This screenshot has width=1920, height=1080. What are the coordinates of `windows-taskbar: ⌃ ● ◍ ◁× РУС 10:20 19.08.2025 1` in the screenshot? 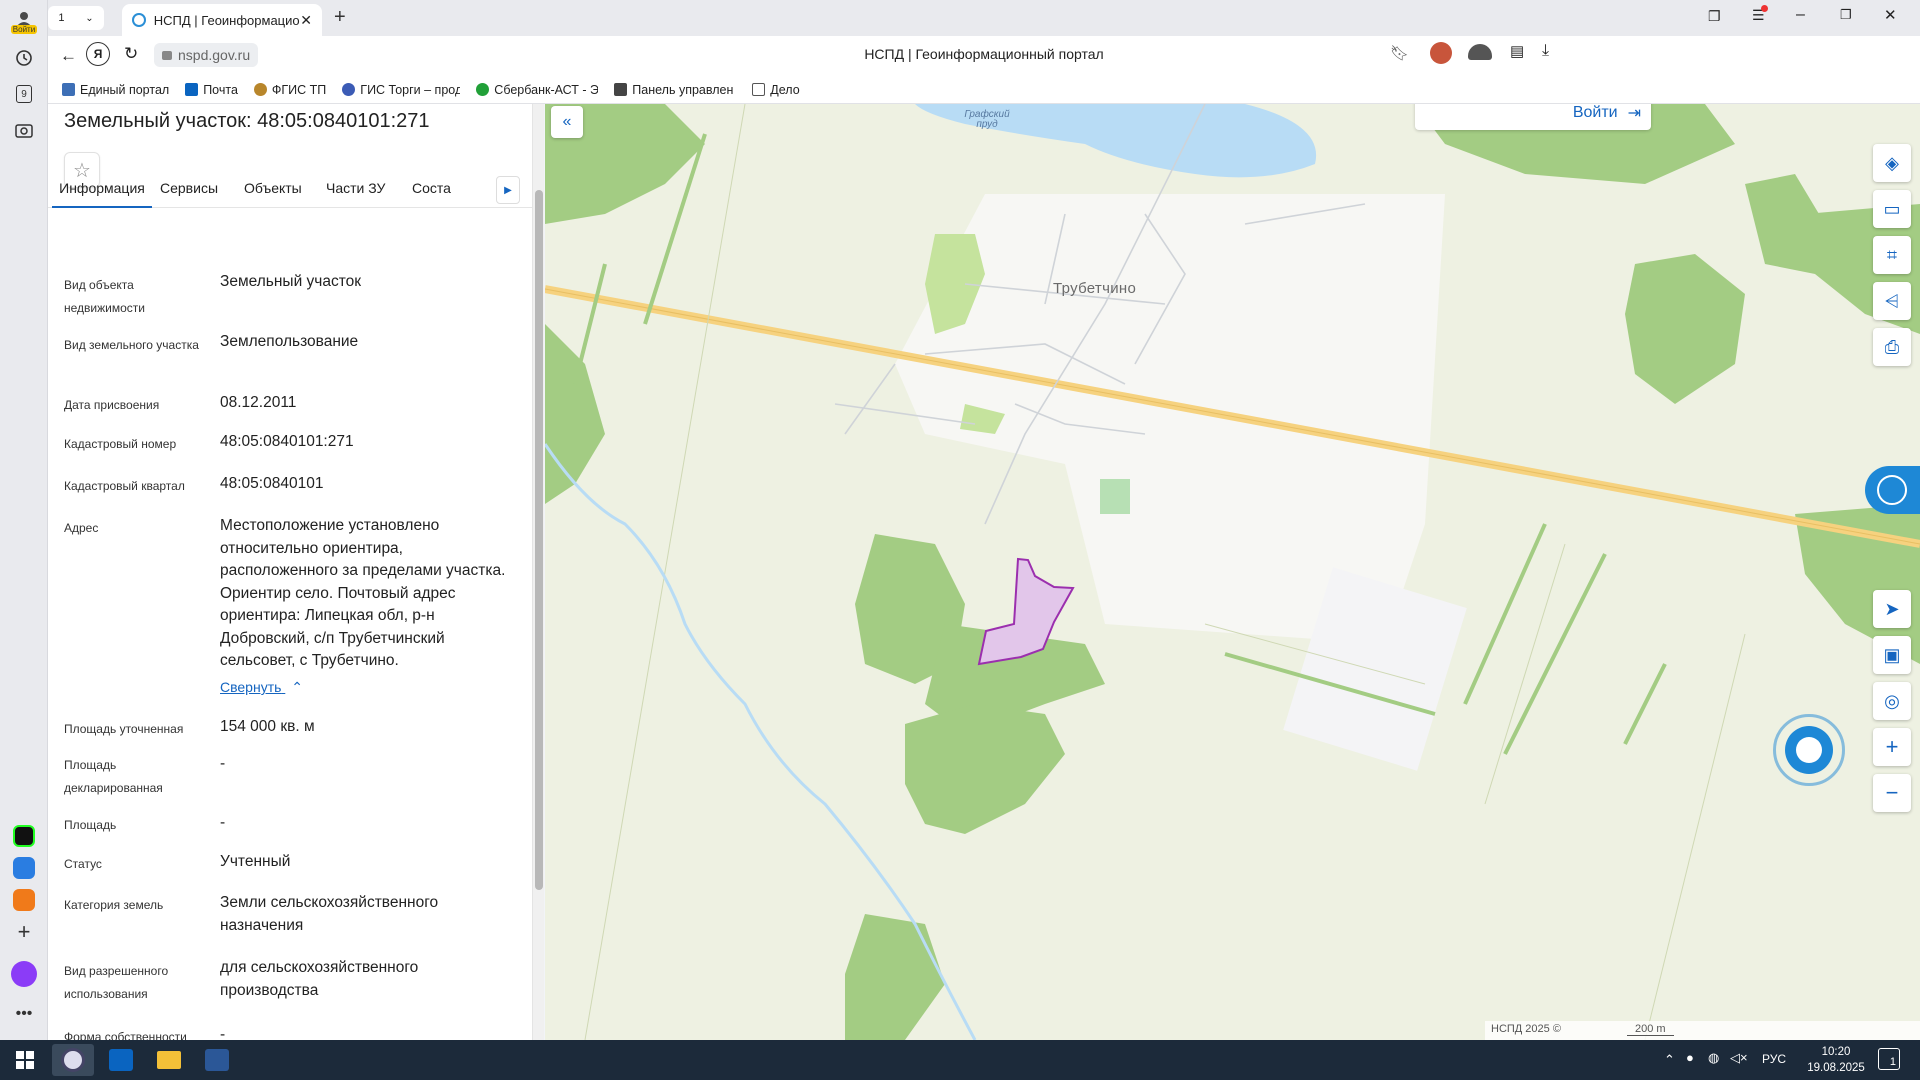 It's located at (960, 1060).